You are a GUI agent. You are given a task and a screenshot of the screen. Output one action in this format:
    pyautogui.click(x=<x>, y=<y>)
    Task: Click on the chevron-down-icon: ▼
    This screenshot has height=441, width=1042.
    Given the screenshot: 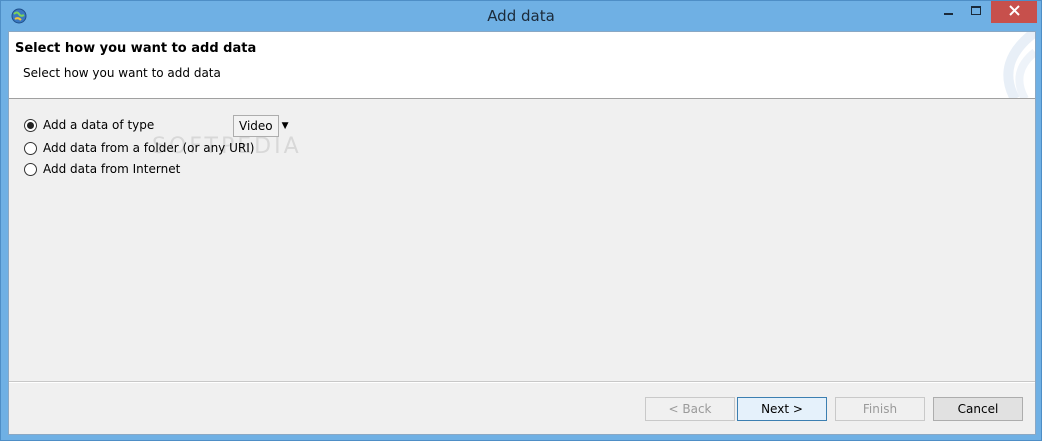 What is the action you would take?
    pyautogui.click(x=285, y=126)
    